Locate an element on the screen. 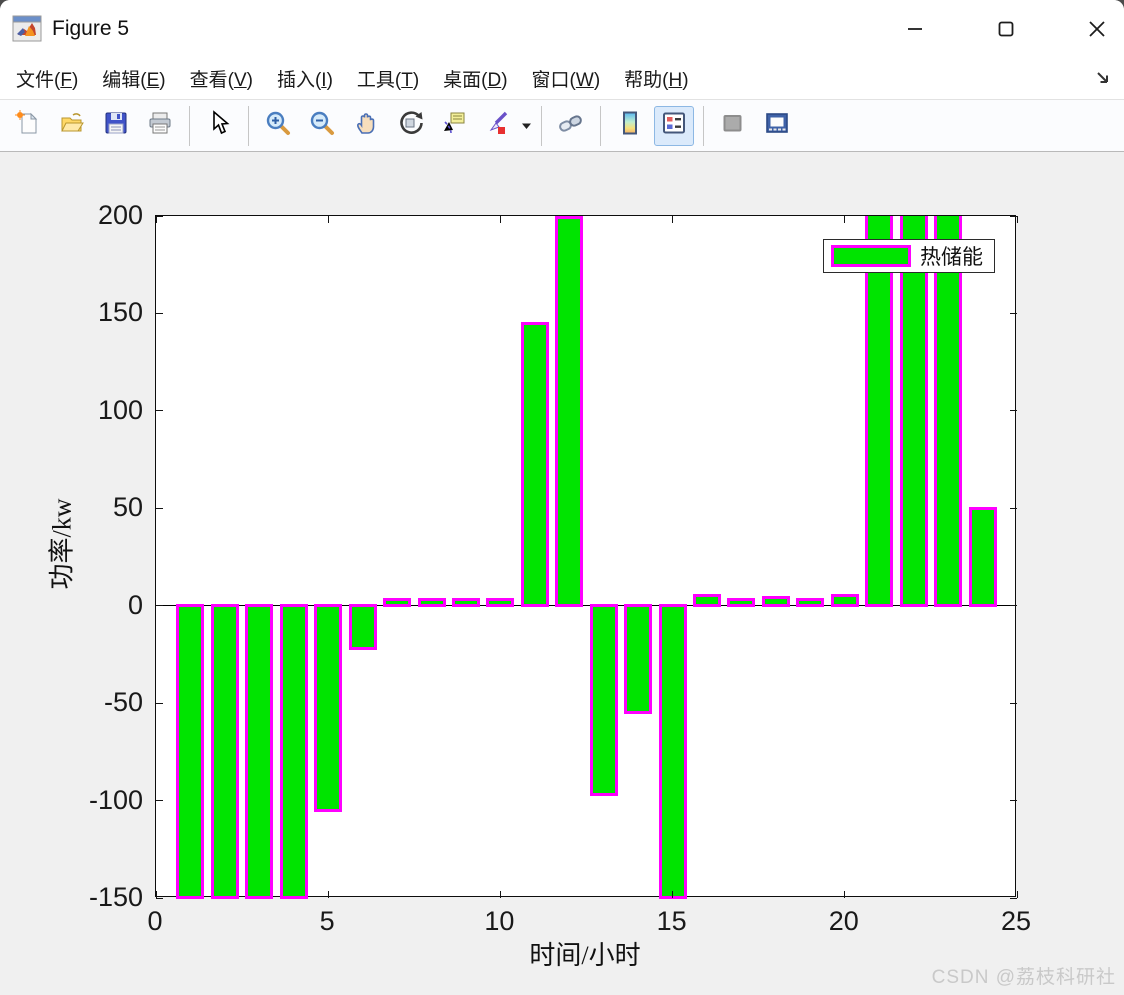 Image resolution: width=1124 pixels, height=995 pixels. hand-icon is located at coordinates (366, 125).